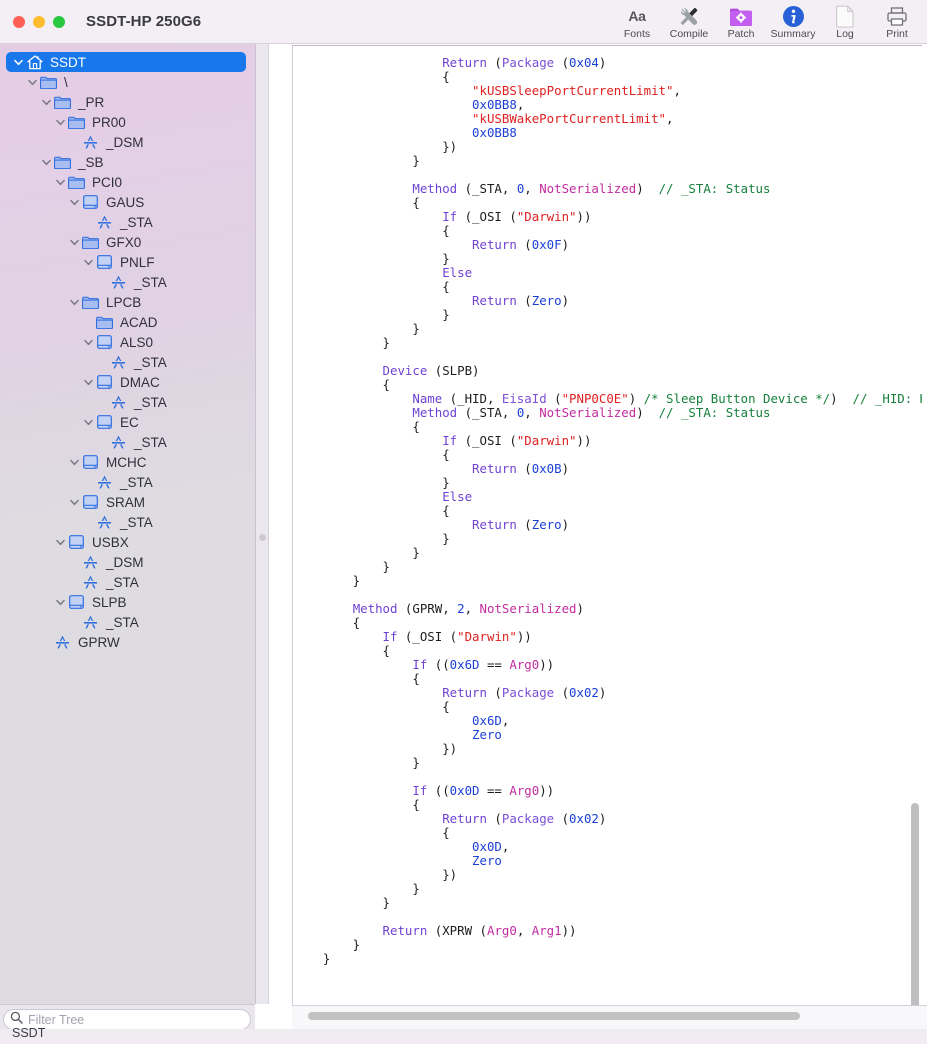 This screenshot has height=1044, width=927. What do you see at coordinates (127, 542) in the screenshot?
I see `tree-item-usbx: USBX` at bounding box center [127, 542].